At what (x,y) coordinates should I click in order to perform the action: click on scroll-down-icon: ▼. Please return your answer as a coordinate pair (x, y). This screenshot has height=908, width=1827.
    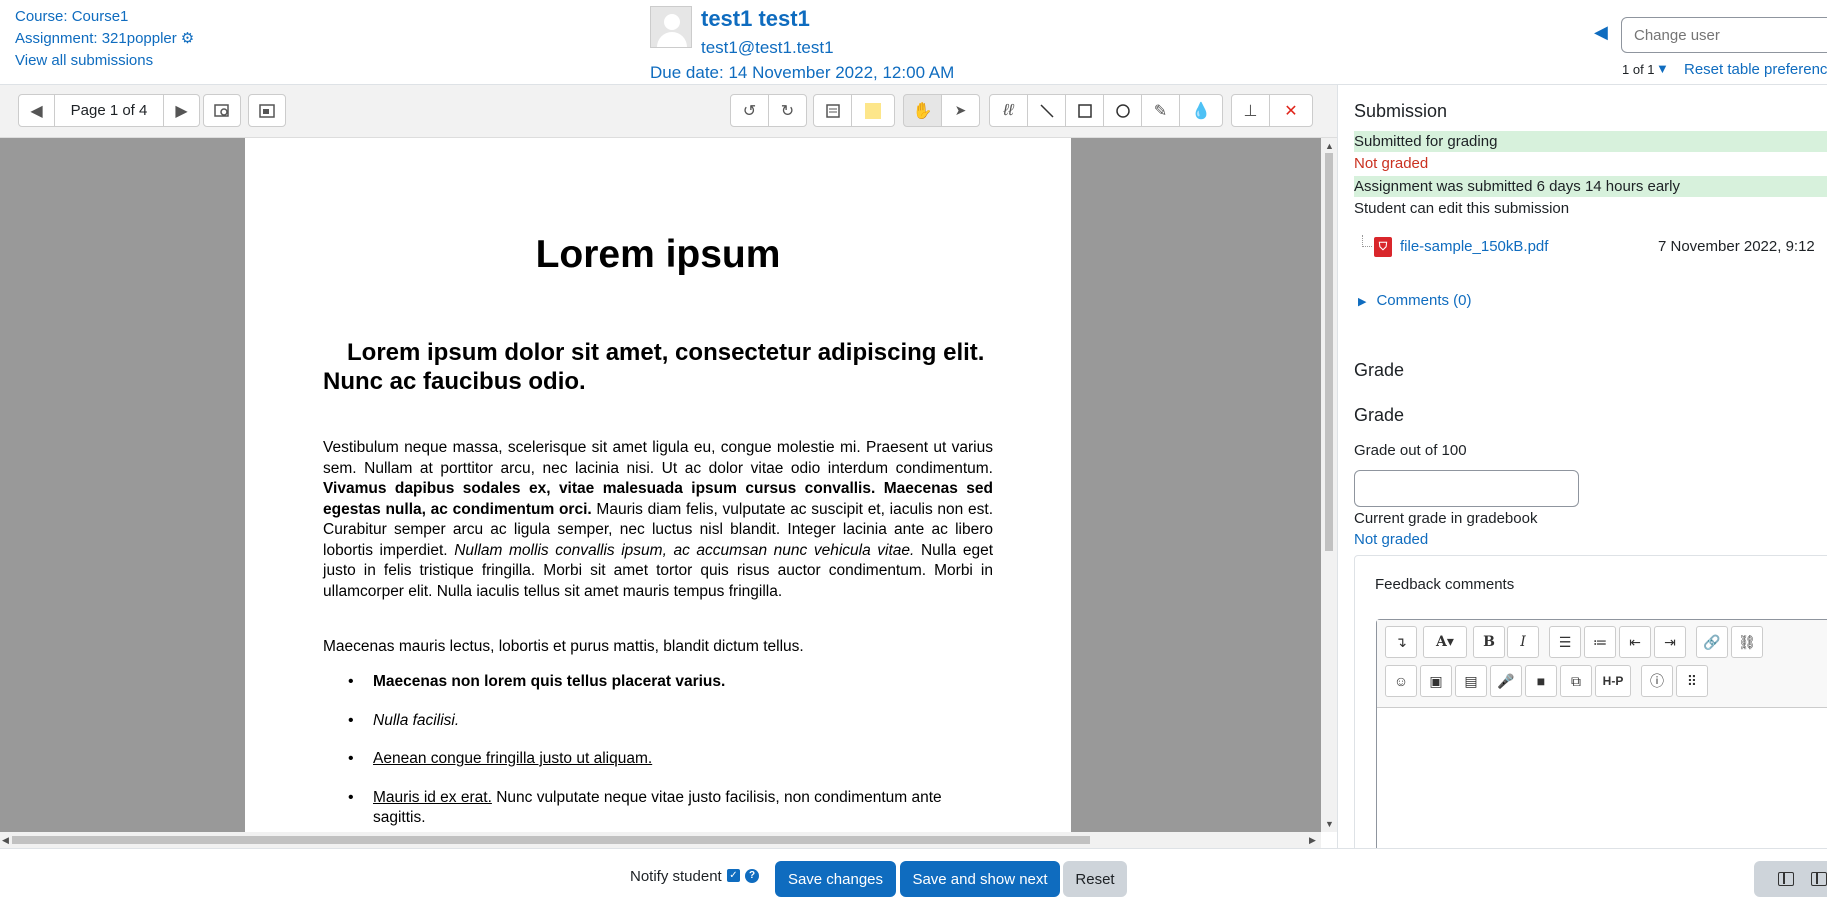
    Looking at the image, I should click on (1329, 824).